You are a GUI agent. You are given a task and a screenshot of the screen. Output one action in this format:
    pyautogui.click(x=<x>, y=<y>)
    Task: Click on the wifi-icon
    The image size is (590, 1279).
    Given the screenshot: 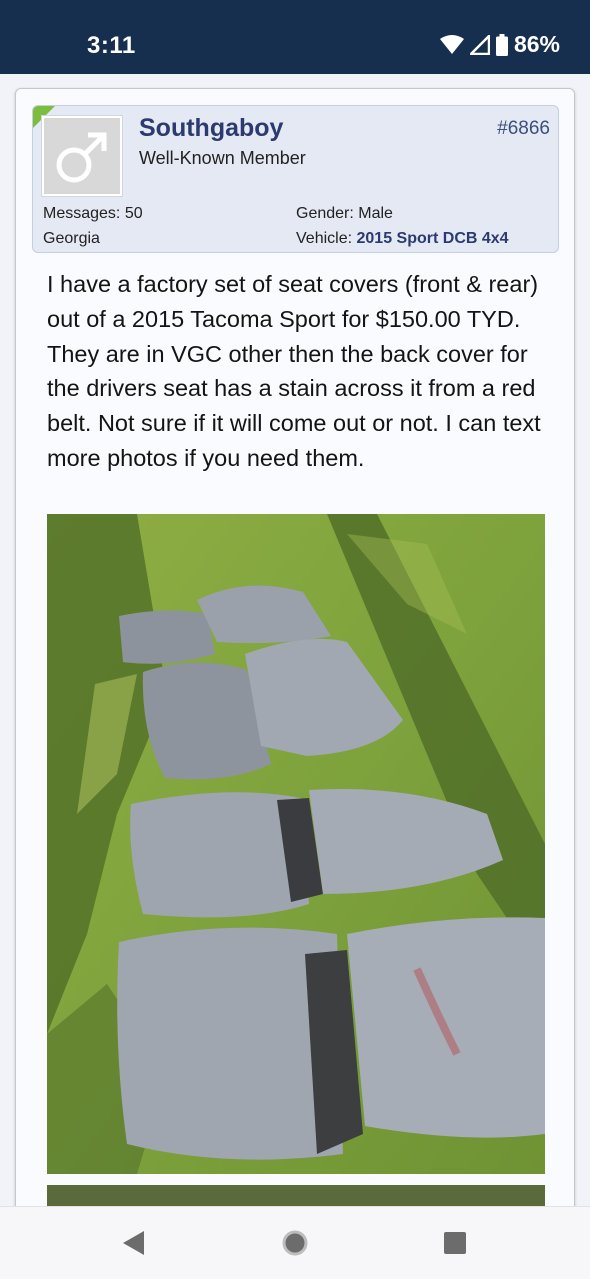 What is the action you would take?
    pyautogui.click(x=451, y=44)
    